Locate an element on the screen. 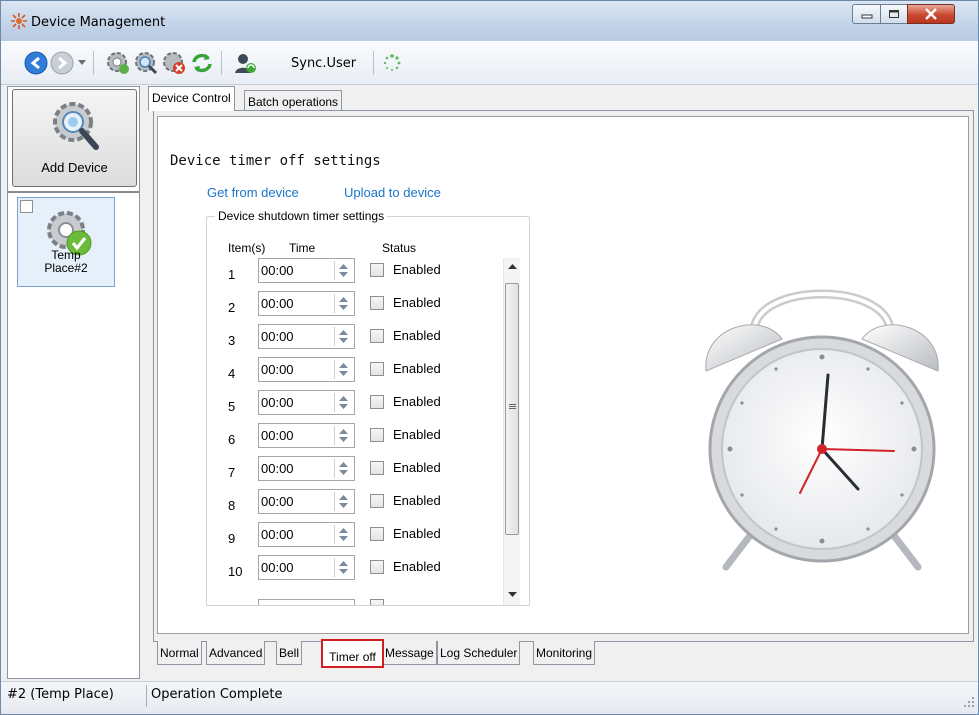 The height and width of the screenshot is (715, 979). device-settings-icon is located at coordinates (118, 63).